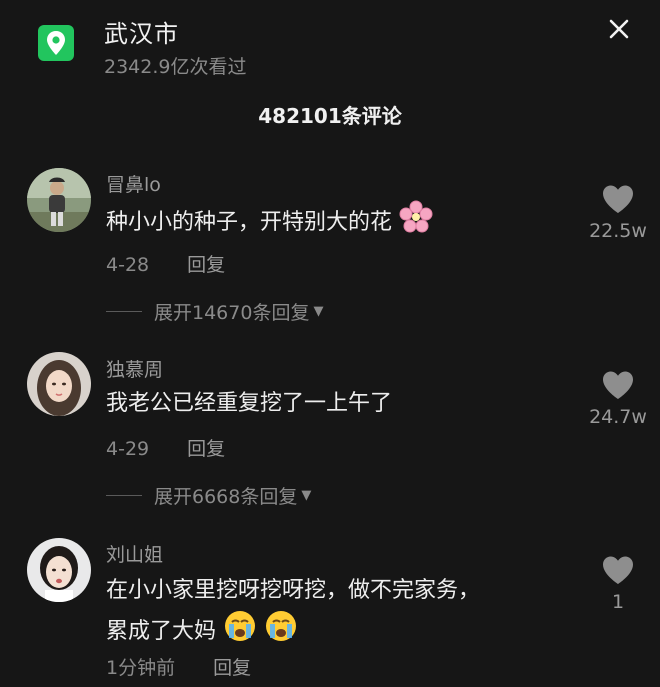 The width and height of the screenshot is (660, 687). I want to click on comment-text-line-2: 累成了大妈, so click(346, 632).